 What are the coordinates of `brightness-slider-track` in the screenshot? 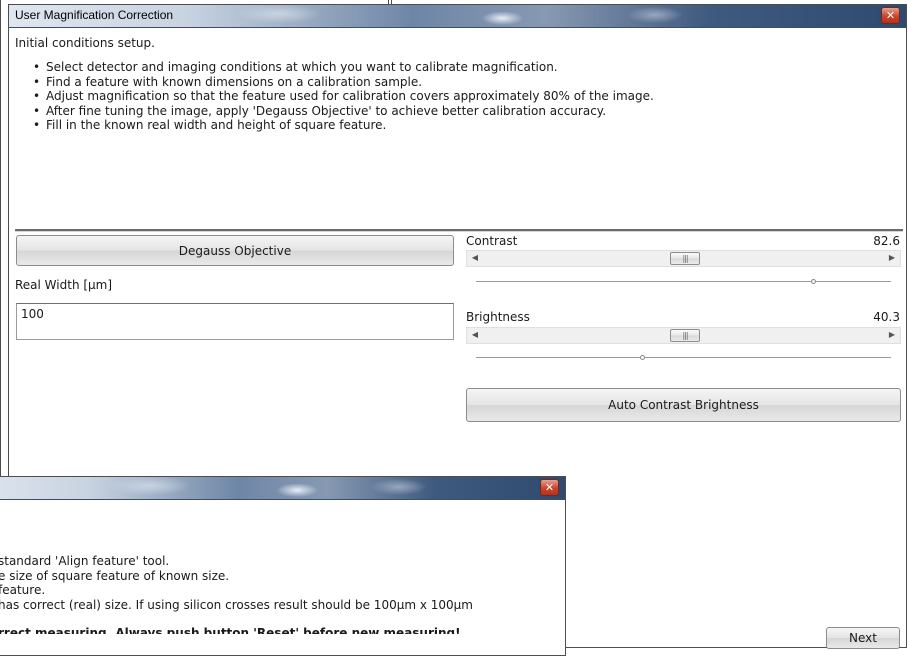 It's located at (683, 357).